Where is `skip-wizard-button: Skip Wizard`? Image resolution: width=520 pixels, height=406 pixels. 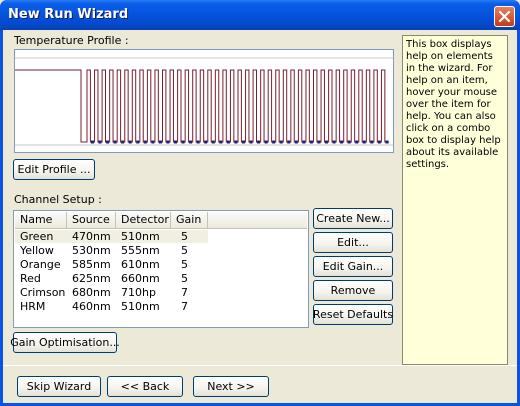 skip-wizard-button: Skip Wizard is located at coordinates (59, 386).